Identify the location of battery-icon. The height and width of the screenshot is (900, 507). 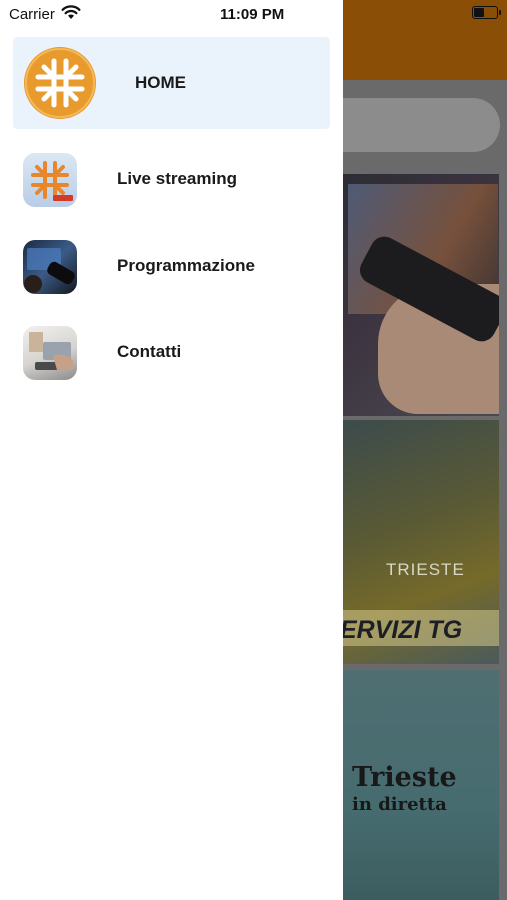
(486, 12).